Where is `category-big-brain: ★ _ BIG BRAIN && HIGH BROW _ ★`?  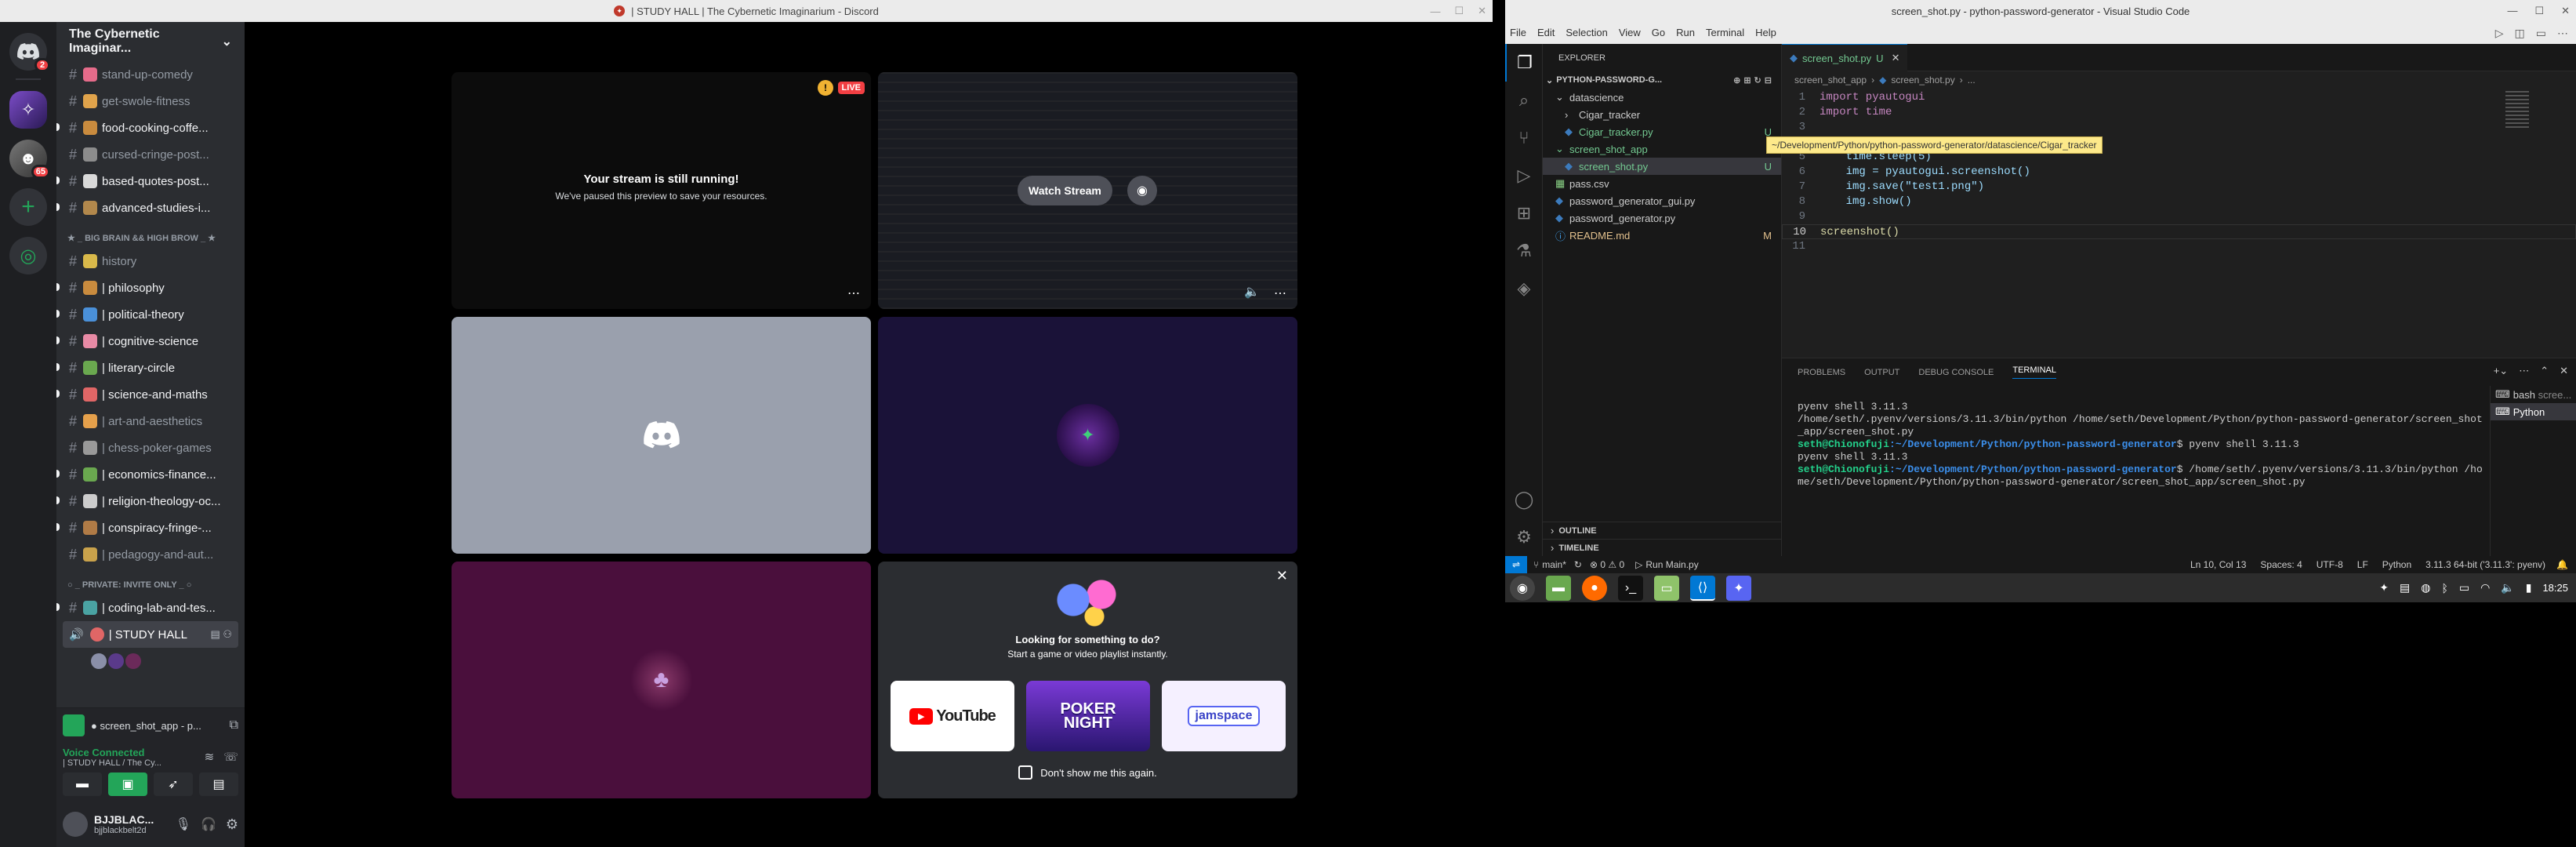
category-big-brain: ★ _ BIG BRAIN && HIGH BROW _ ★ is located at coordinates (150, 234).